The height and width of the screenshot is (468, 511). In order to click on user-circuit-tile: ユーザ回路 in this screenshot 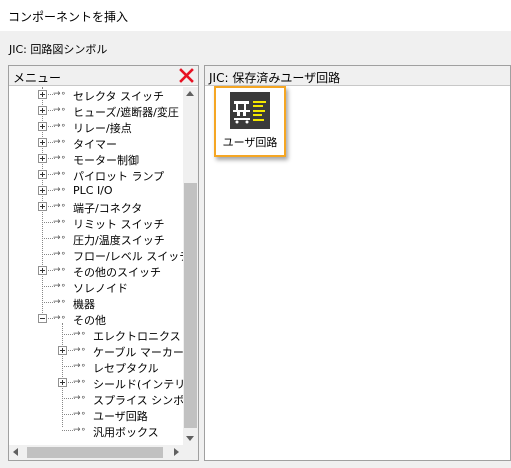, I will do `click(250, 121)`.